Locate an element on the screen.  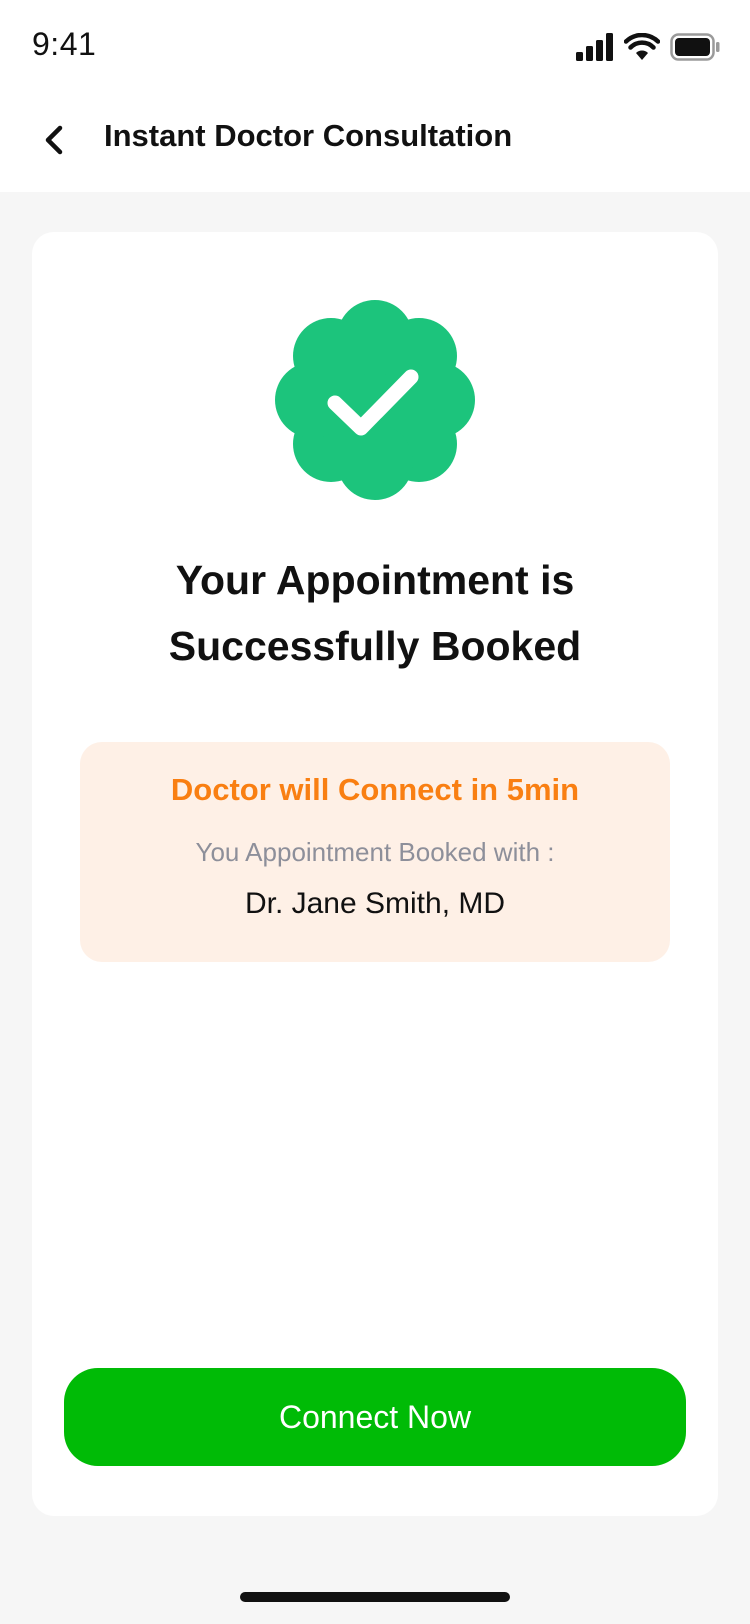
battery-icon is located at coordinates (695, 47).